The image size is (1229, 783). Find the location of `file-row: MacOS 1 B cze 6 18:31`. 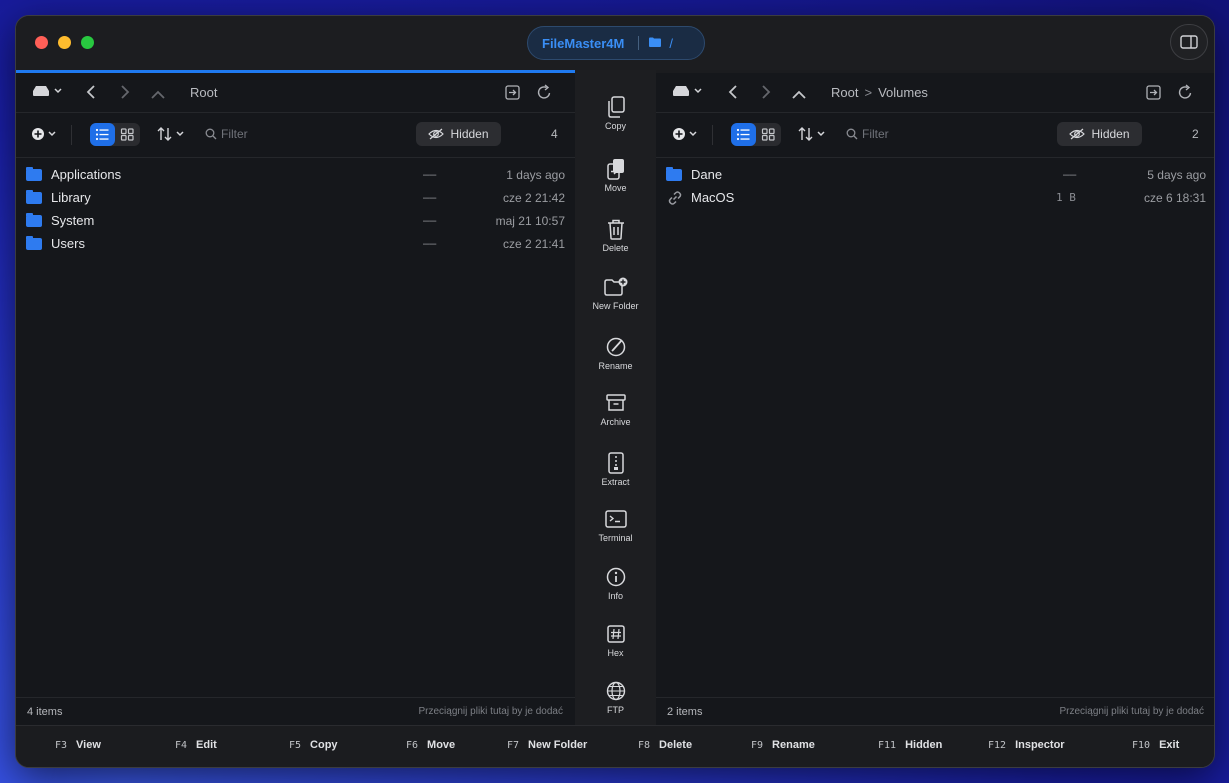

file-row: MacOS 1 B cze 6 18:31 is located at coordinates (935, 197).